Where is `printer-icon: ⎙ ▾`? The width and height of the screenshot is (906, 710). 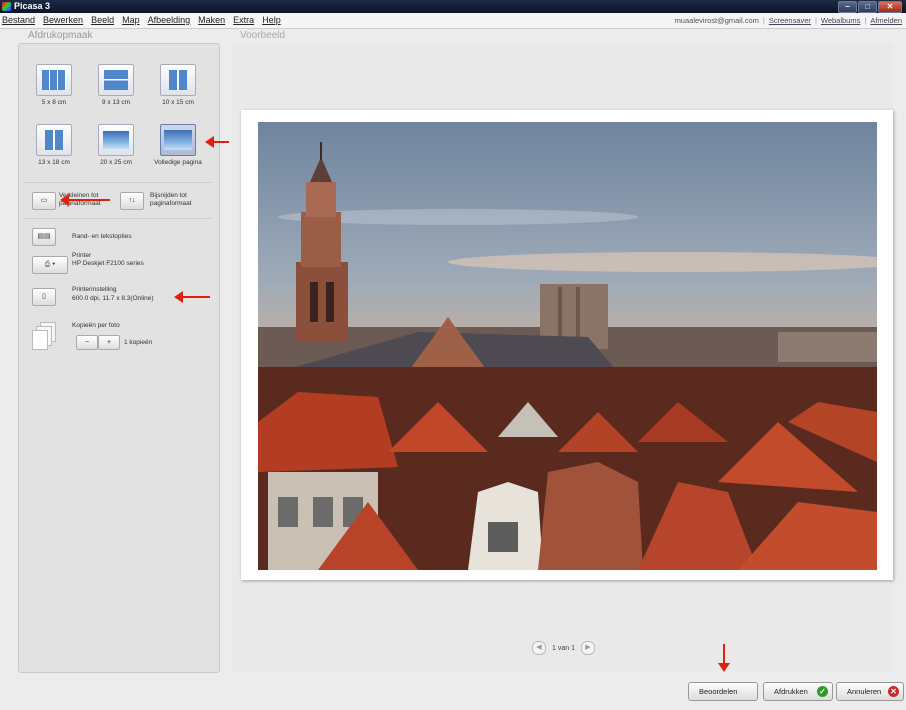 printer-icon: ⎙ ▾ is located at coordinates (50, 264).